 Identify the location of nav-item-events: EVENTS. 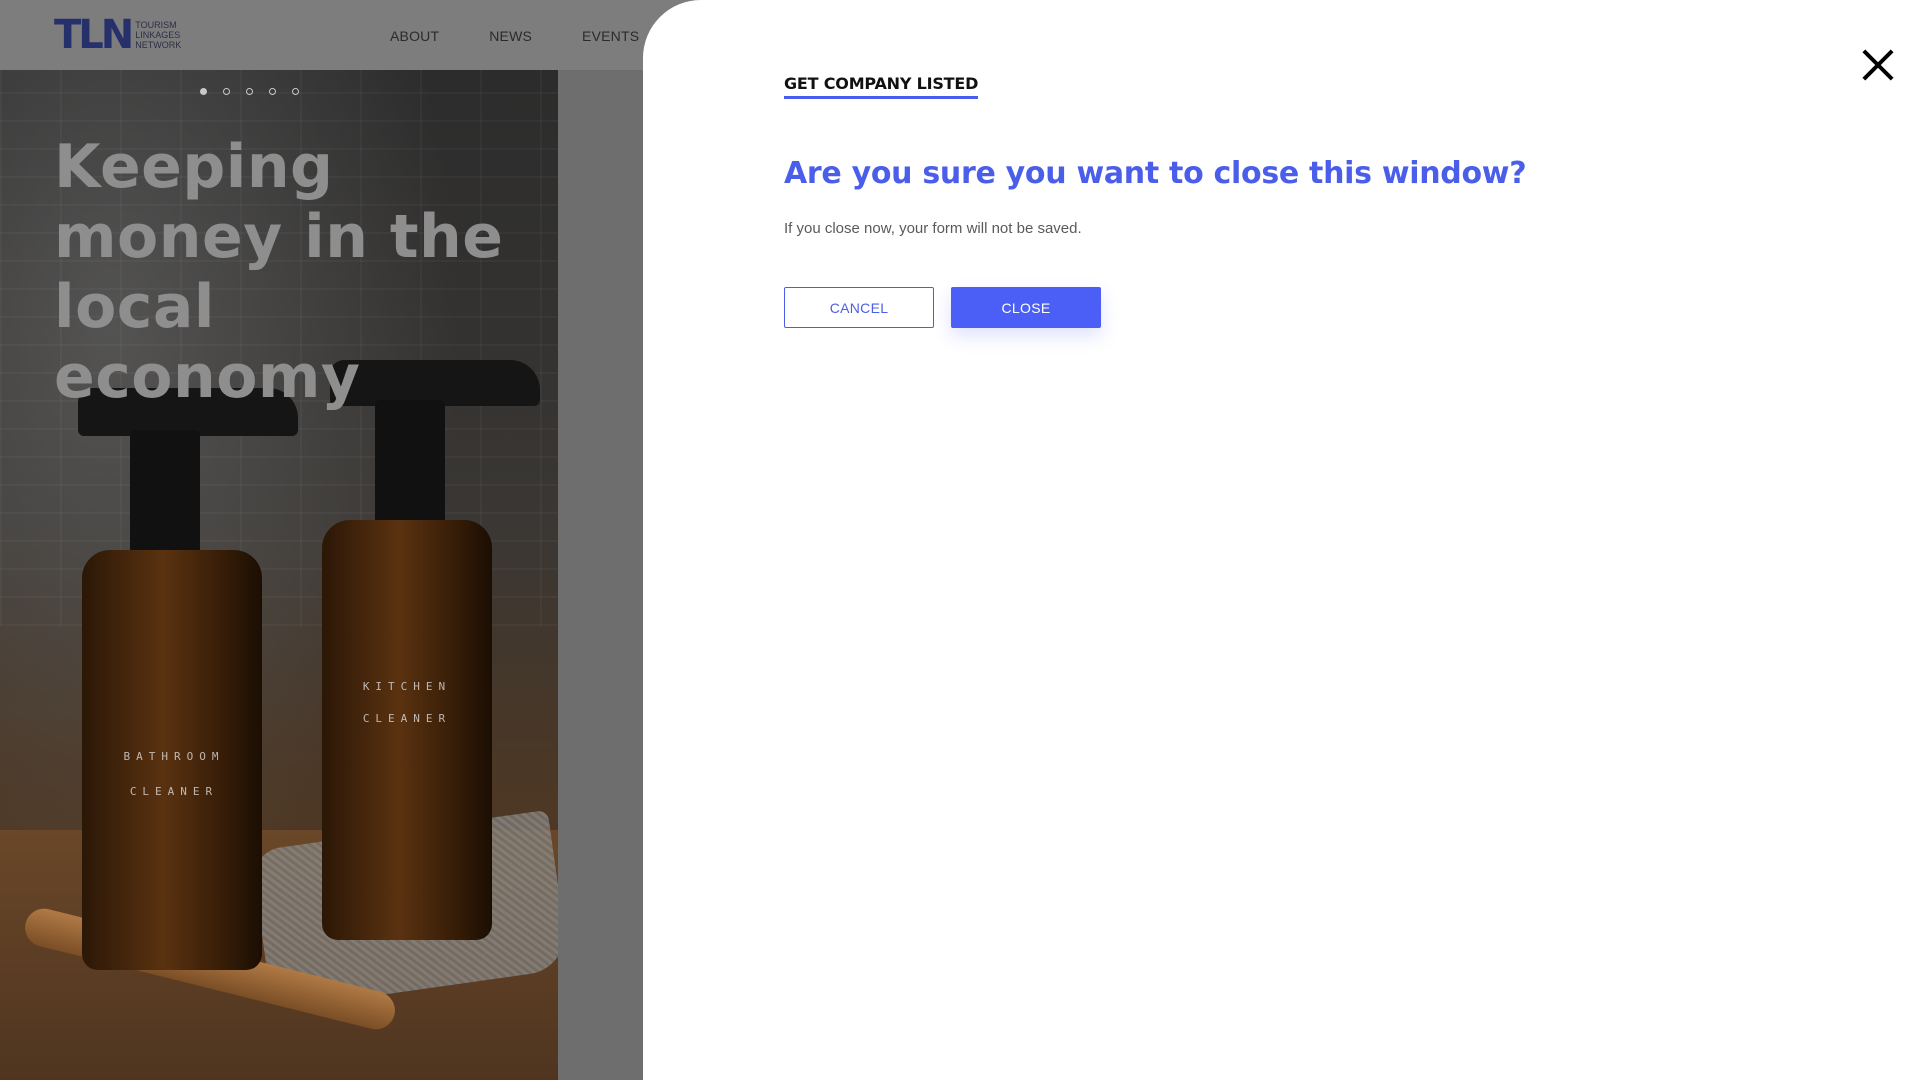
(610, 36).